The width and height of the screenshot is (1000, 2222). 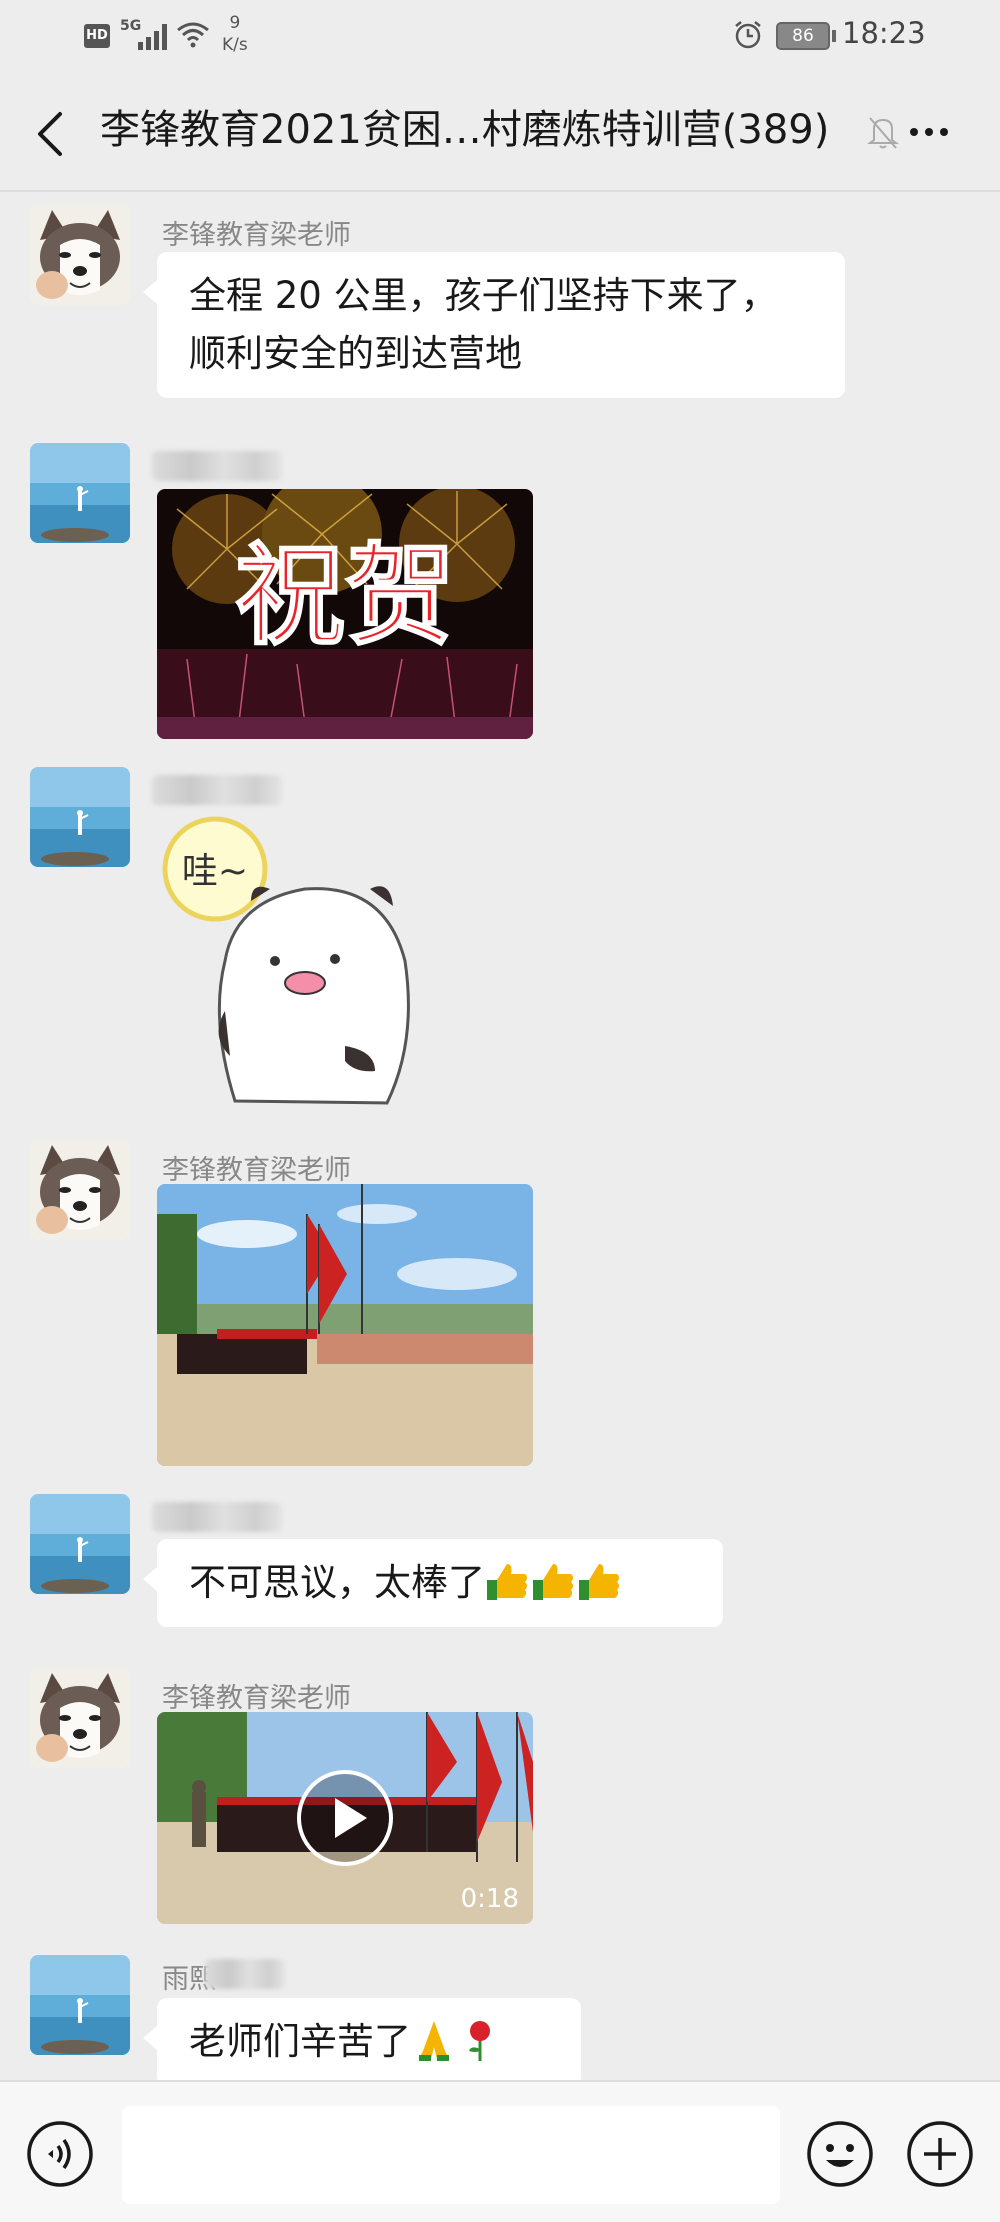 What do you see at coordinates (883, 133) in the screenshot?
I see `mute-bell-icon` at bounding box center [883, 133].